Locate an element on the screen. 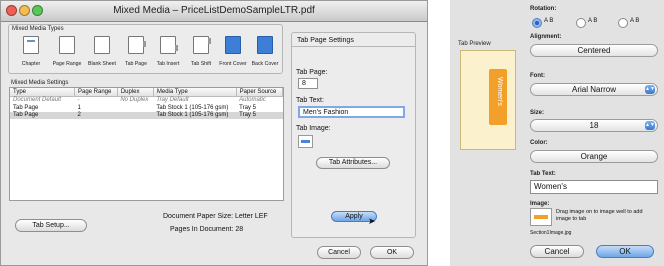 Image resolution: width=664 pixels, height=266 pixels. size-select: 18 ▲▼ is located at coordinates (594, 125).